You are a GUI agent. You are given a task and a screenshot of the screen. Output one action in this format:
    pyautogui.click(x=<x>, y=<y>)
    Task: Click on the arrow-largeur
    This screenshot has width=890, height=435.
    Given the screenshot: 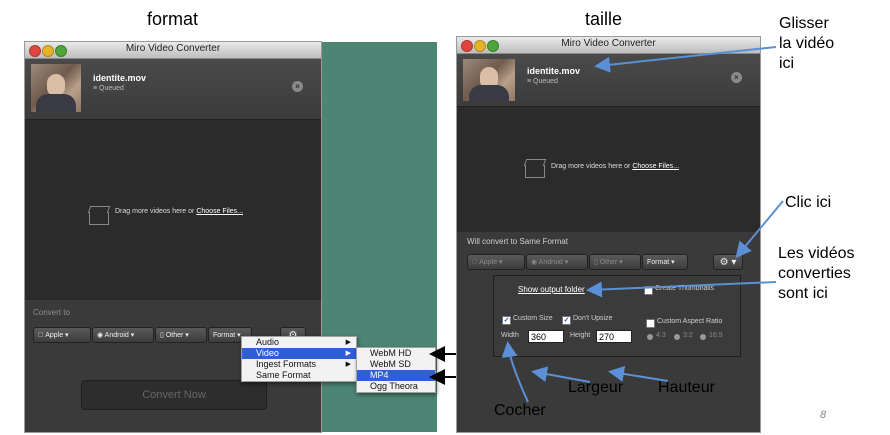 What is the action you would take?
    pyautogui.click(x=561, y=374)
    